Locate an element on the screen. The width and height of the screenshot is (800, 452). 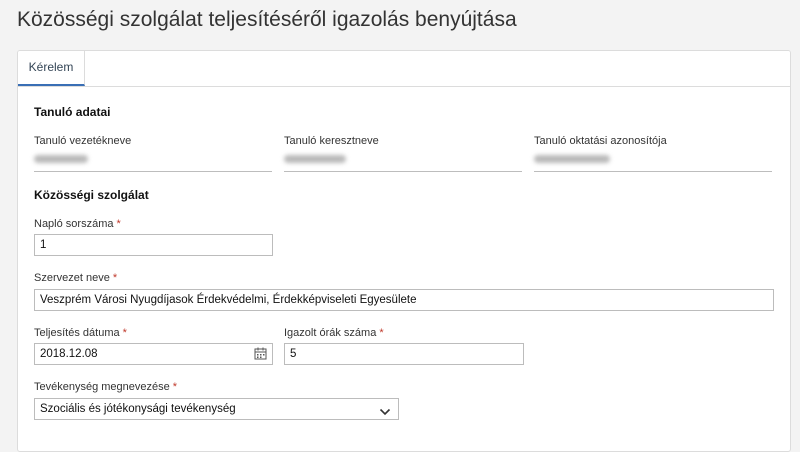
completion-date-input: 2018.12.08 is located at coordinates (153, 354).